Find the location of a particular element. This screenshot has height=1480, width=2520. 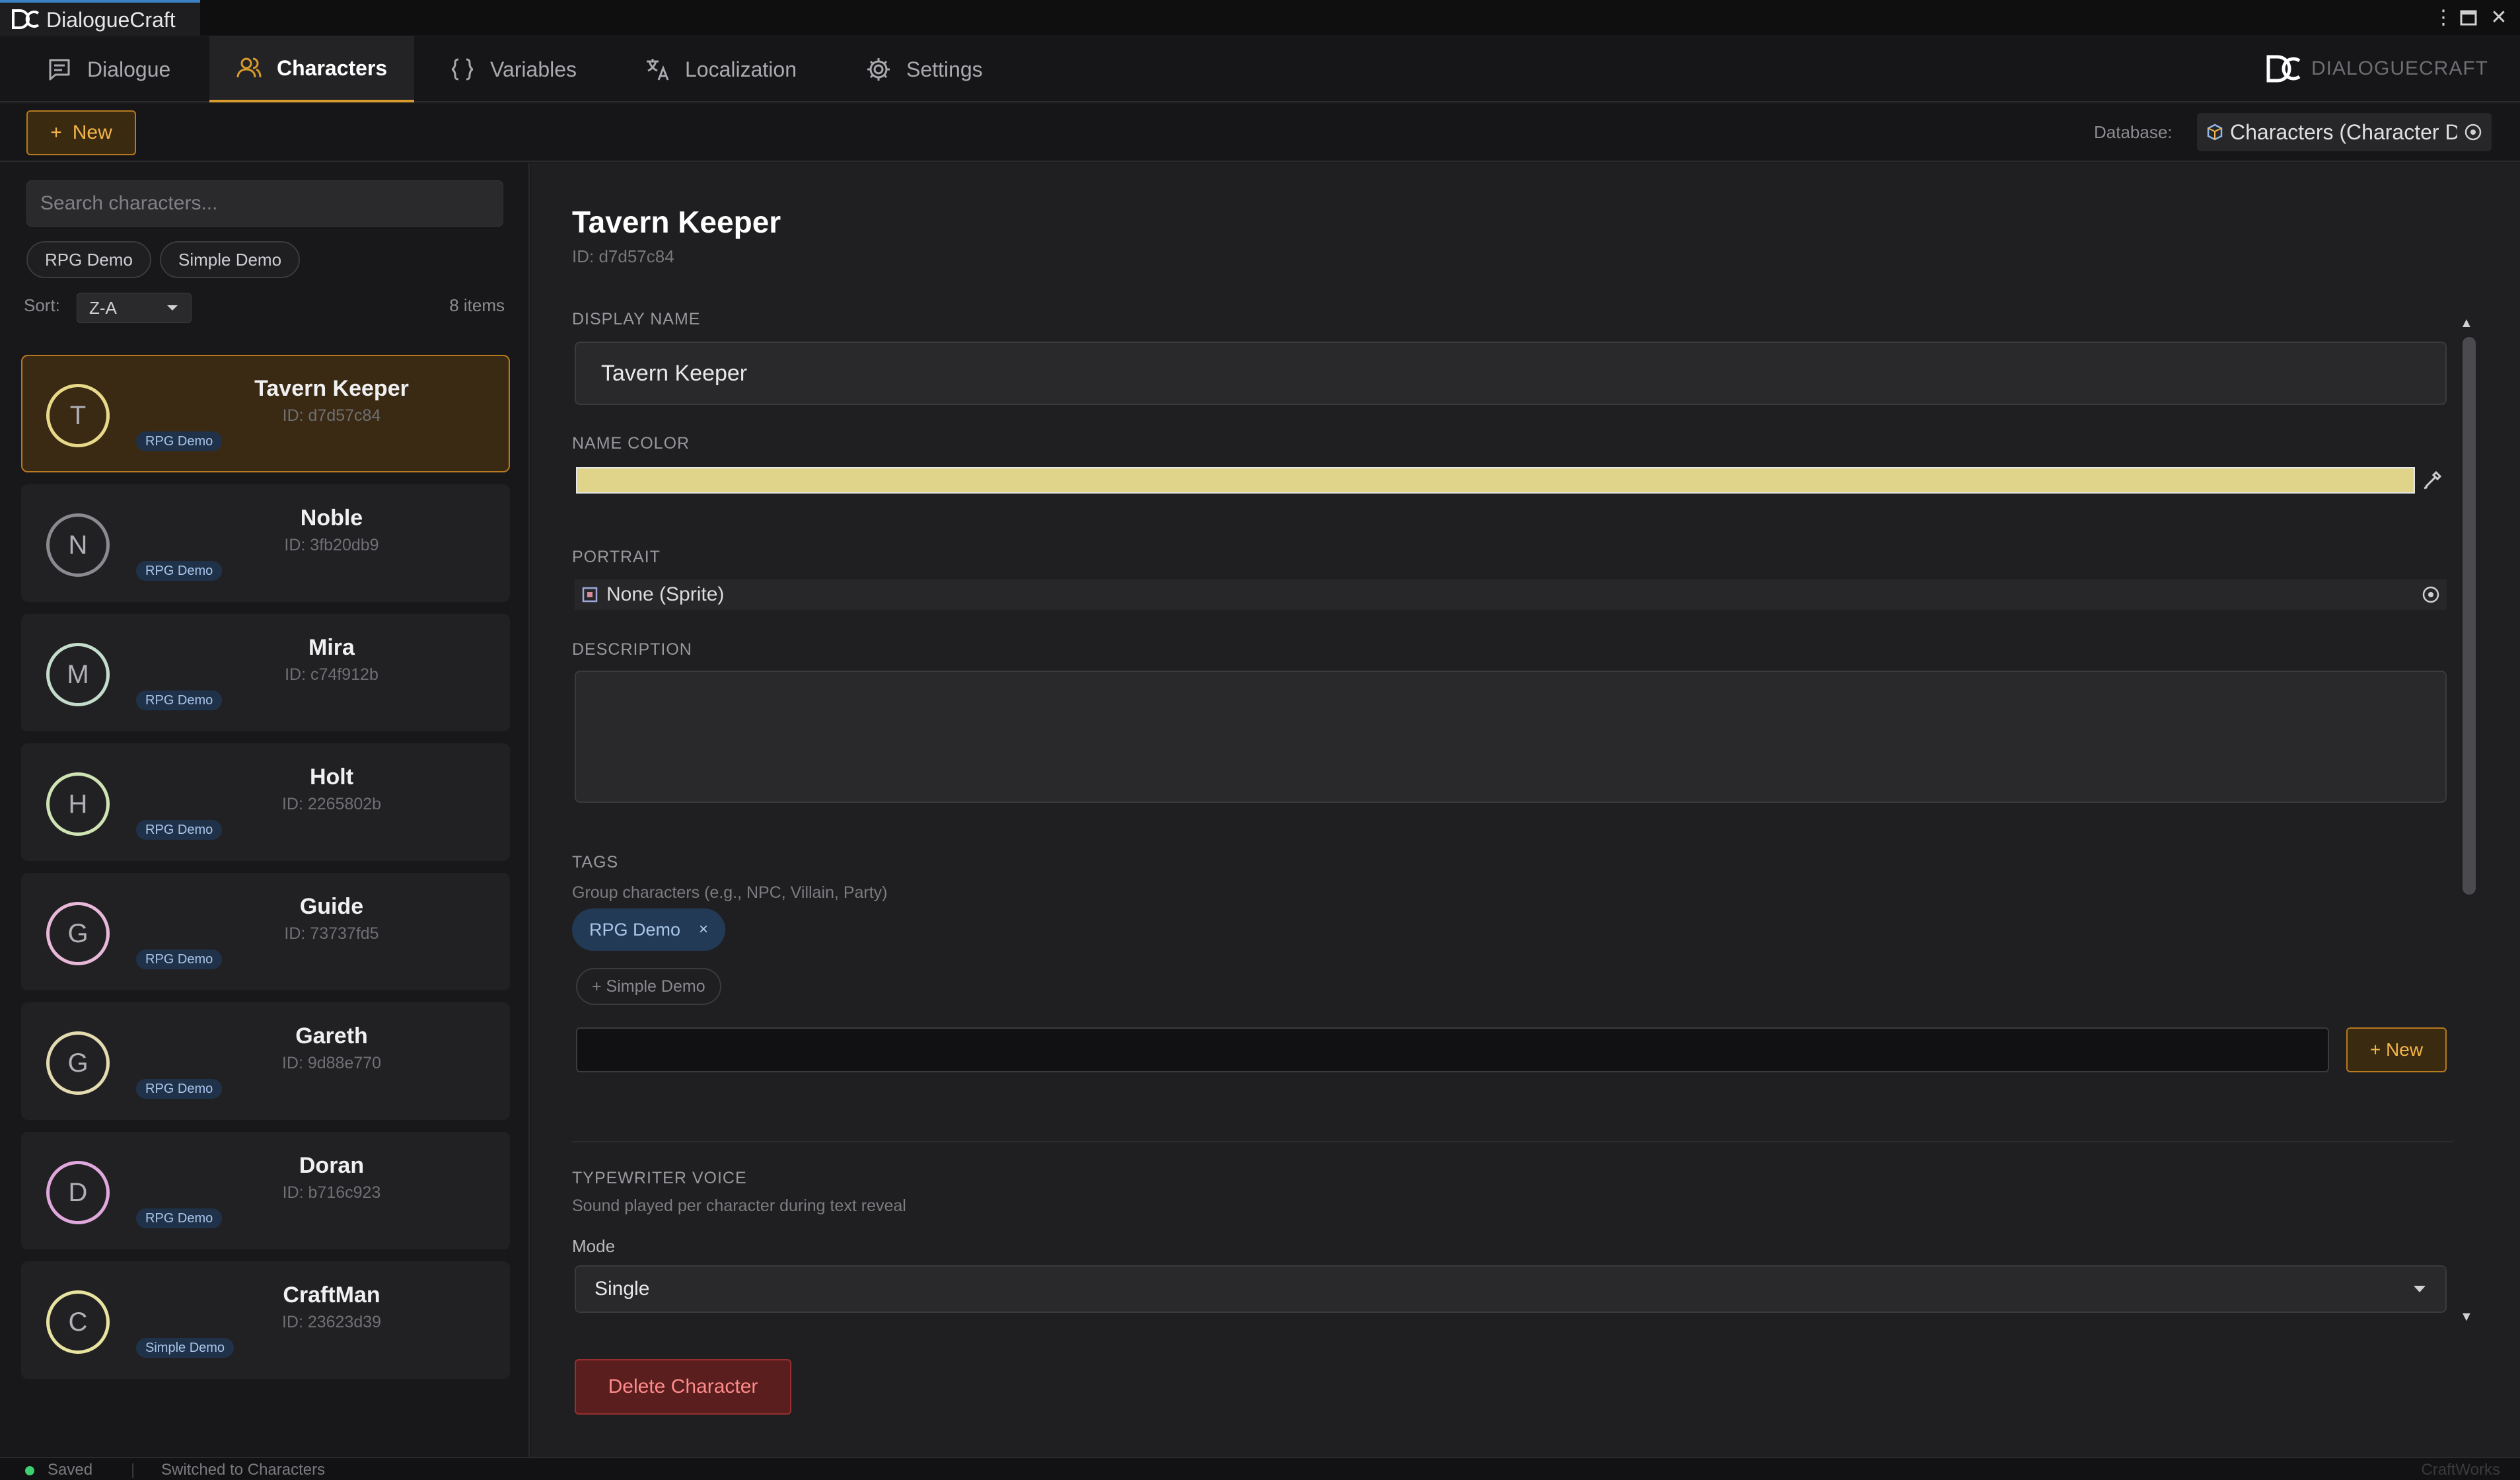

new-character-button: + New is located at coordinates (81, 132).